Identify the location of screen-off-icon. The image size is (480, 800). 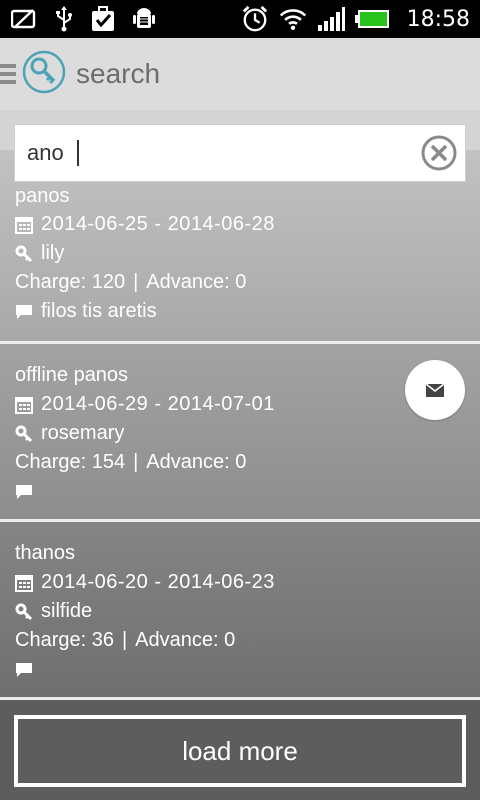
(24, 19).